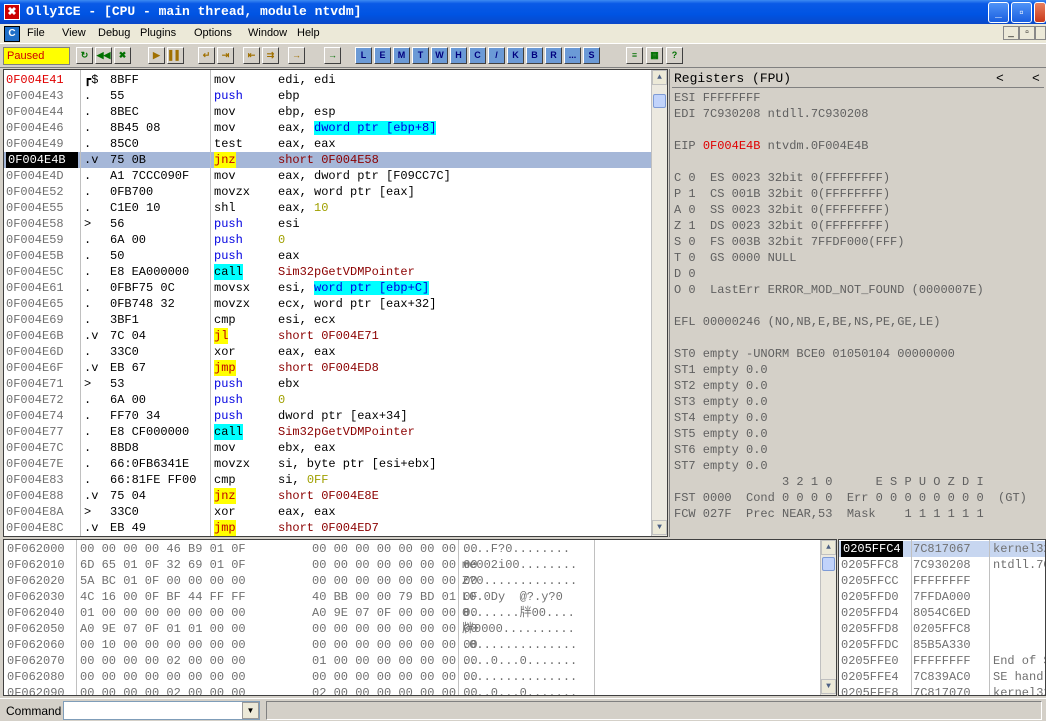 Image resolution: width=1046 pixels, height=721 pixels. I want to click on source-window-button: S, so click(591, 55).